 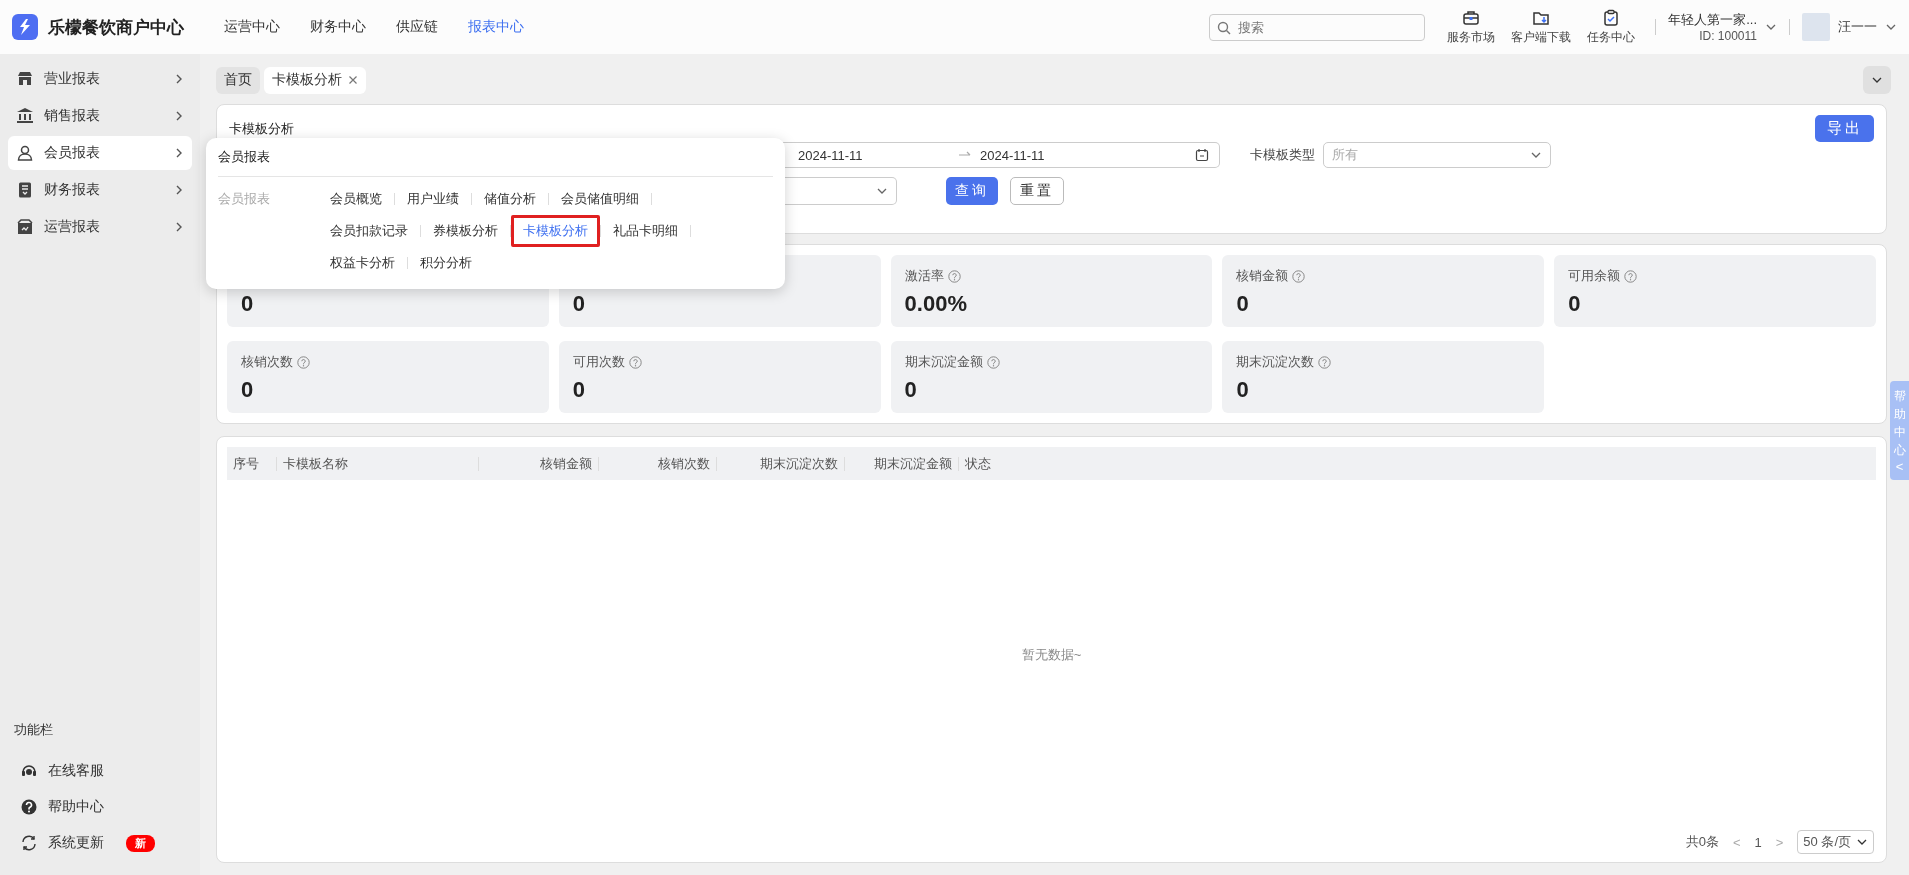 I want to click on menu-item: 用户业绩, so click(x=433, y=199).